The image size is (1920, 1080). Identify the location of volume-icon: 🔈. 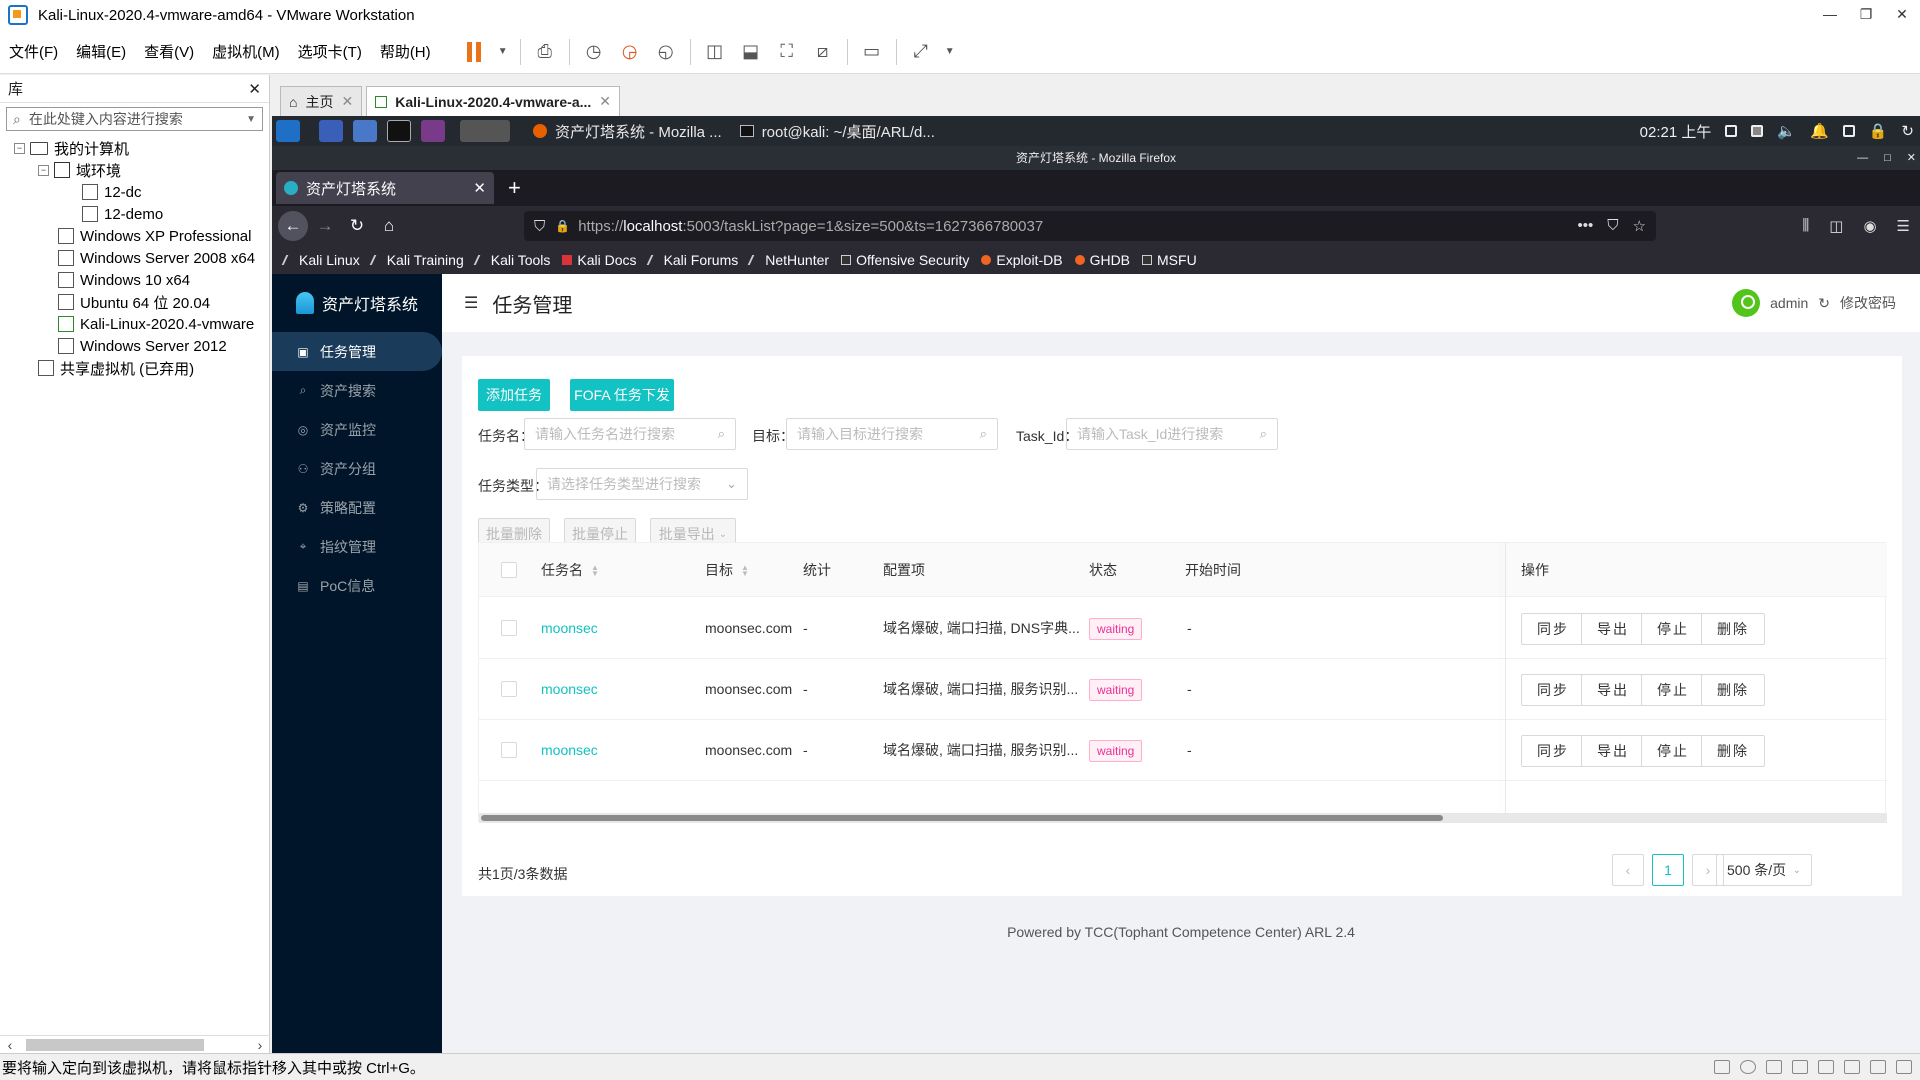
(1786, 131).